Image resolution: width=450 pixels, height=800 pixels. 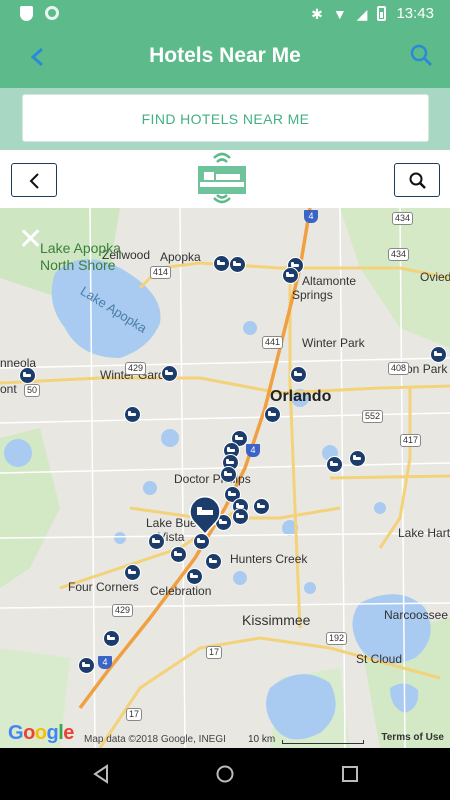 I want to click on nav-home-icon, so click(x=225, y=774).